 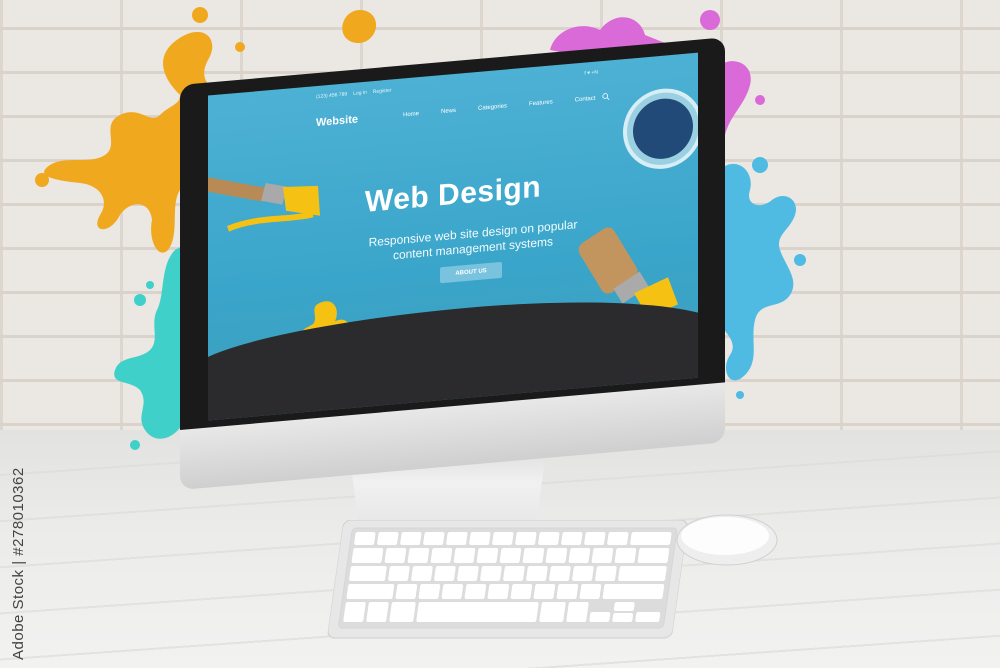 I want to click on nav-features: Features, so click(x=541, y=103).